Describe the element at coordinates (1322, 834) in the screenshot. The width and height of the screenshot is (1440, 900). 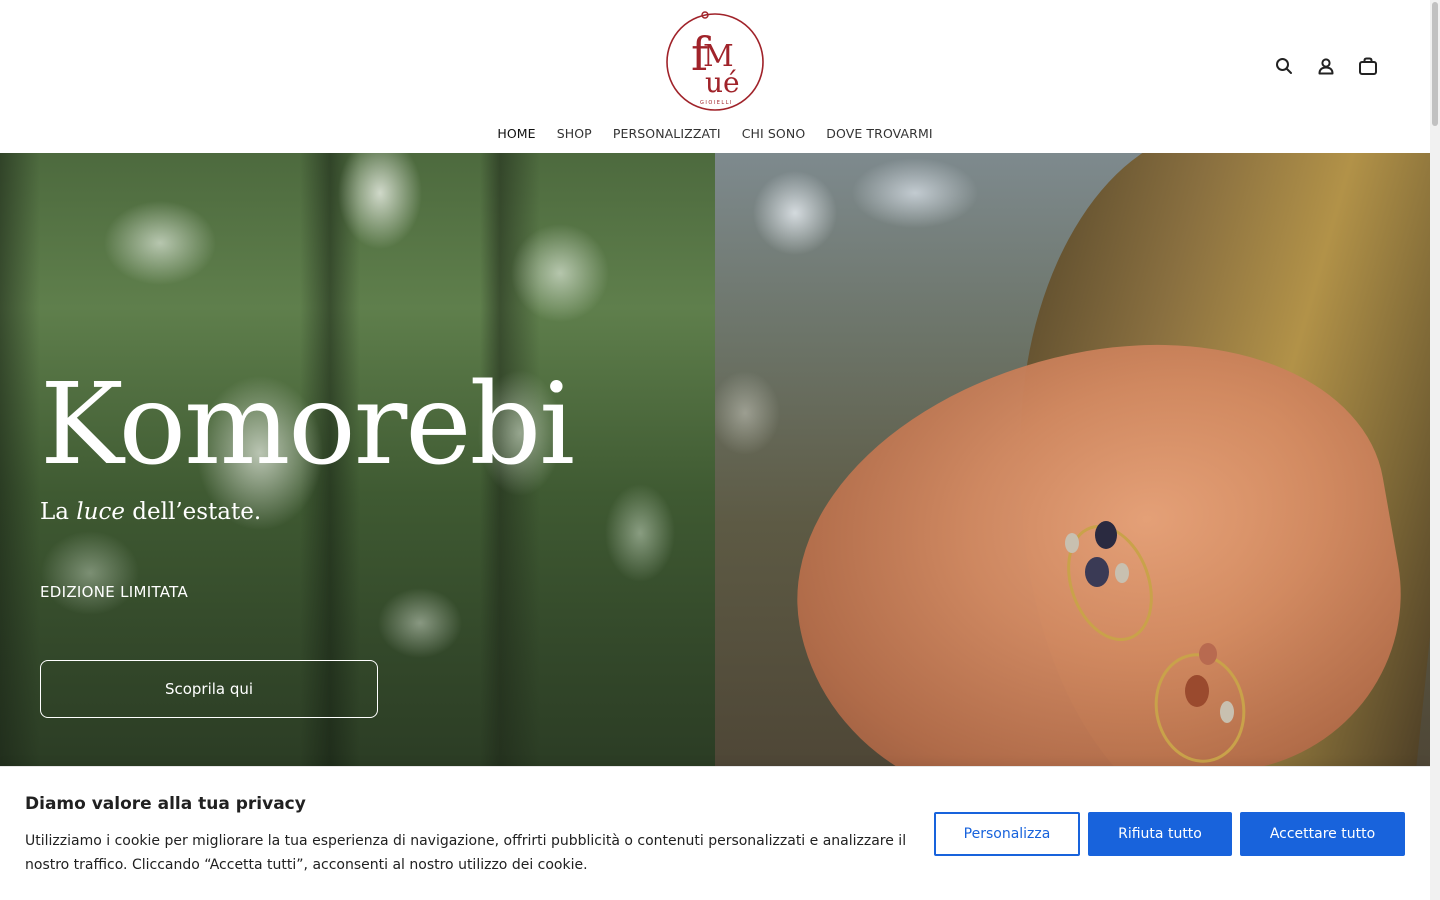
I see `accept-all-button: Accettare tutto` at that location.